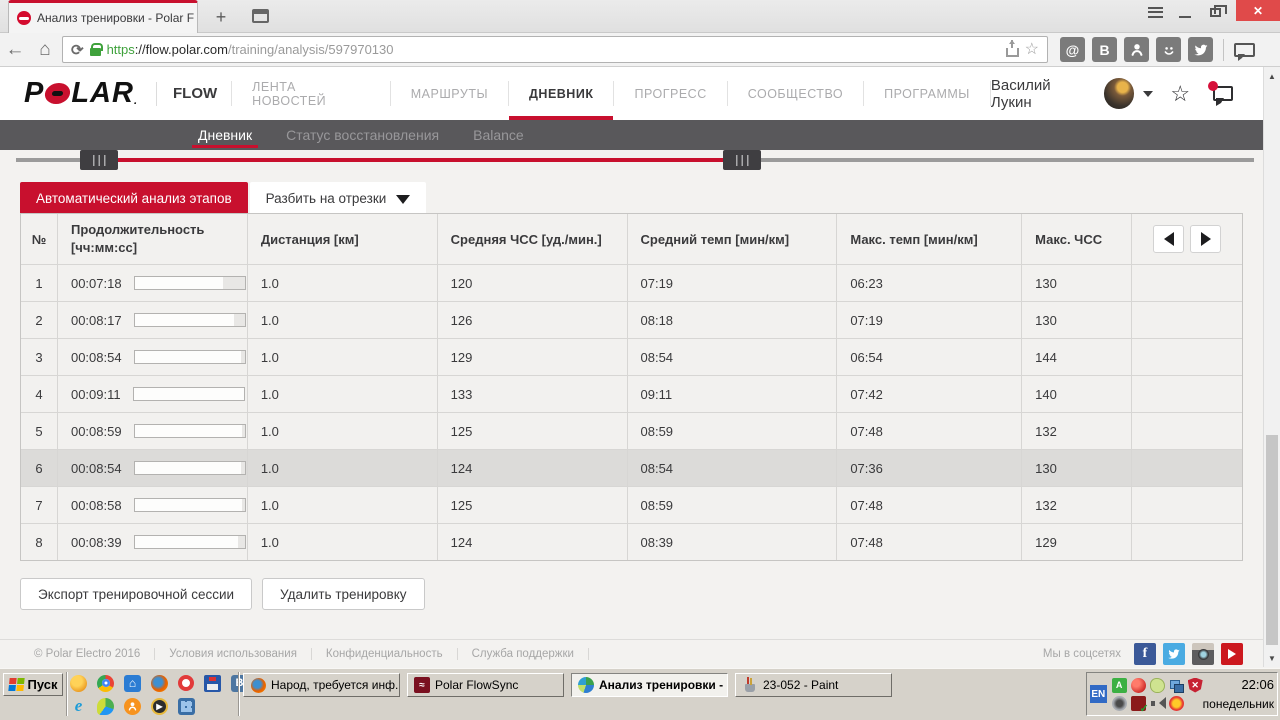  Describe the element at coordinates (1032, 49) in the screenshot. I see `bookmark-star-icon: ☆` at that location.